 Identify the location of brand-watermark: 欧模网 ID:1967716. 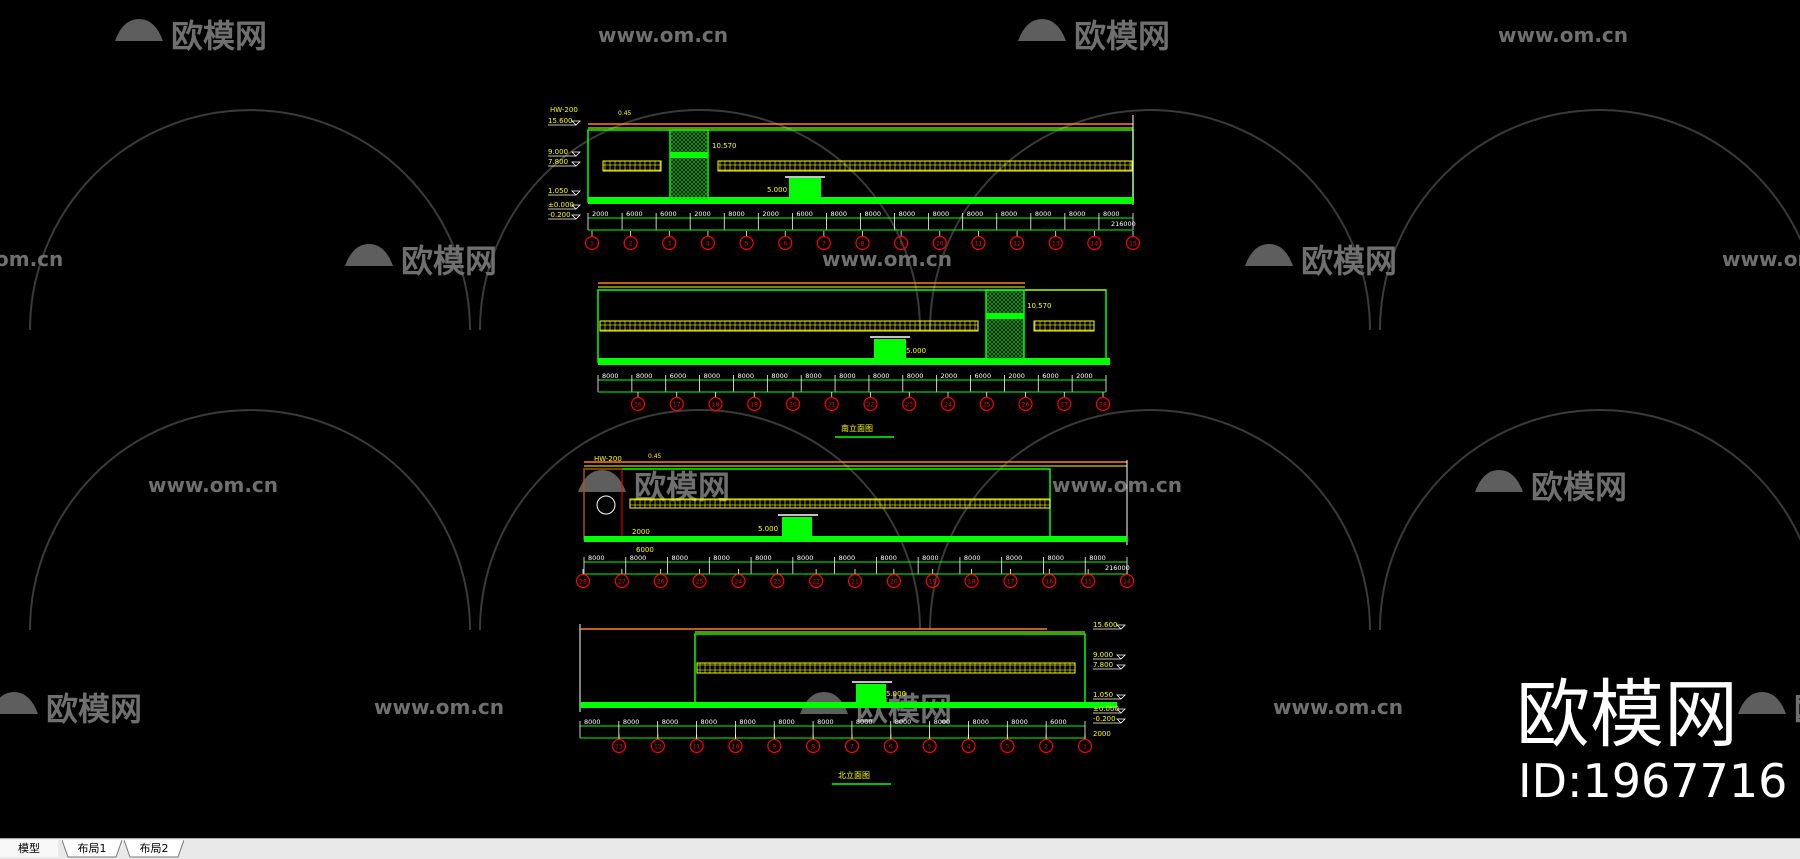
(1651, 740).